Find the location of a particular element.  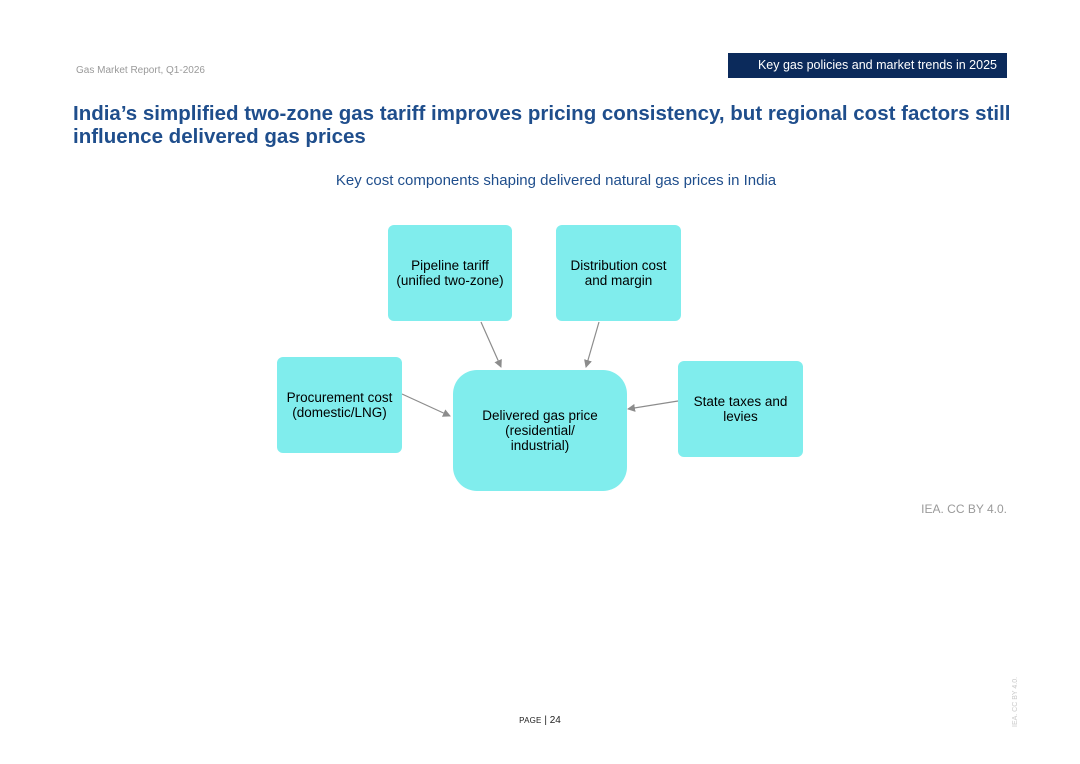

node-state-taxes-label: State taxes and levies is located at coordinates (740, 409).